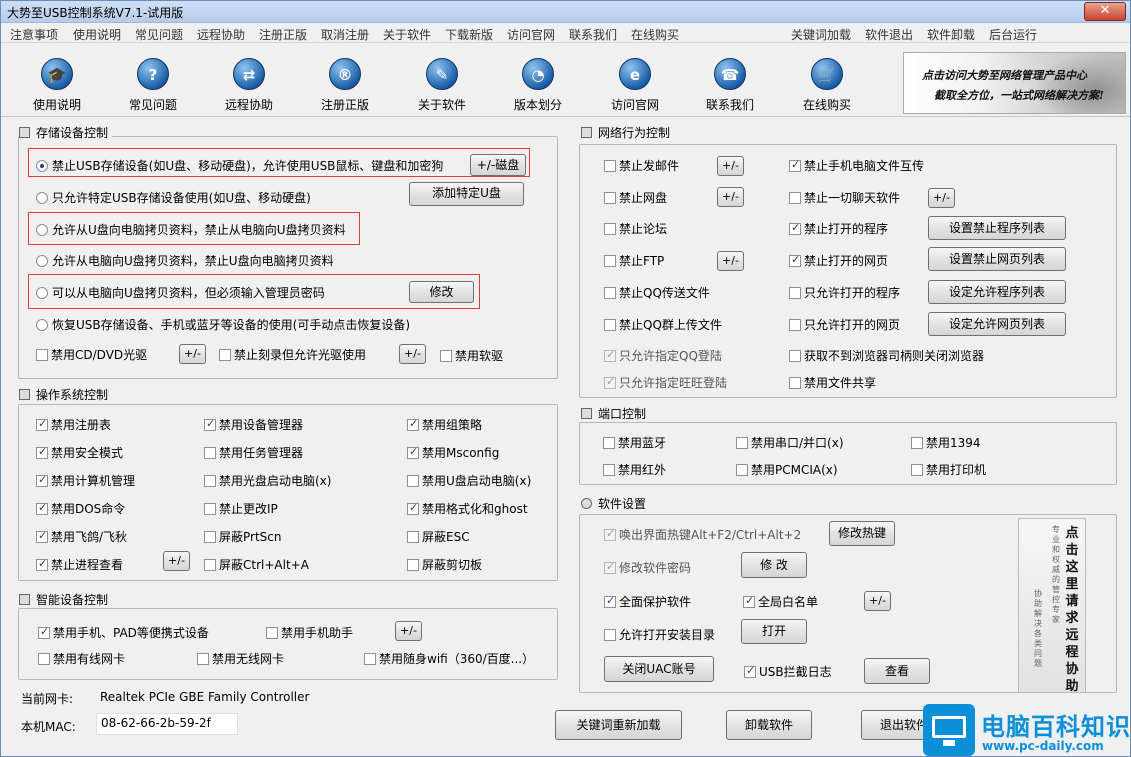  Describe the element at coordinates (634, 442) in the screenshot. I see `checkbox-port-item: 禁用蓝牙` at that location.